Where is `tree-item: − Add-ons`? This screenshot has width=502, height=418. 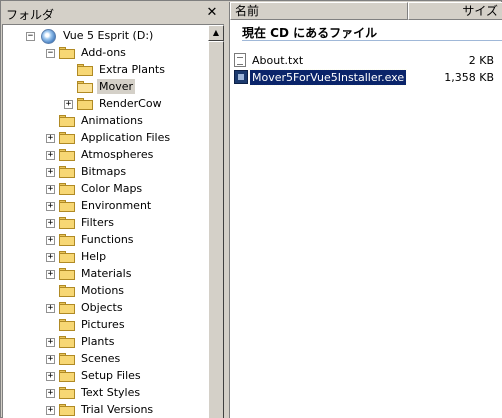
tree-item: − Add-ons is located at coordinates (105, 53).